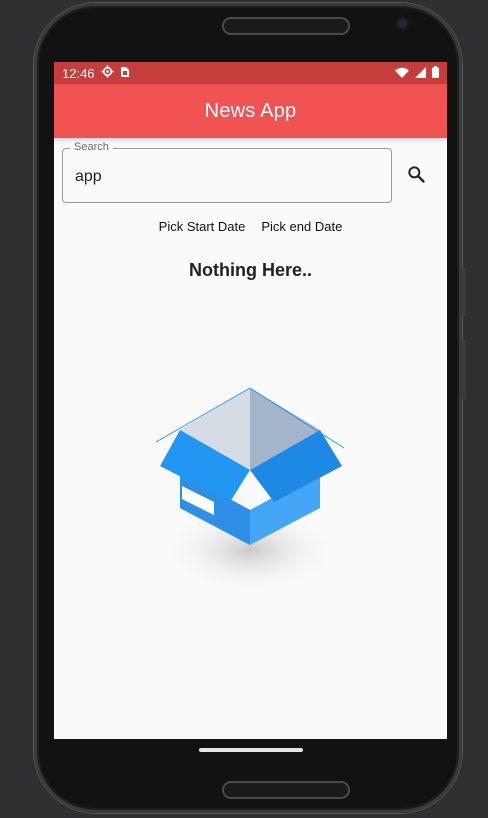 Image resolution: width=488 pixels, height=818 pixels. I want to click on bottom-speaker, so click(286, 790).